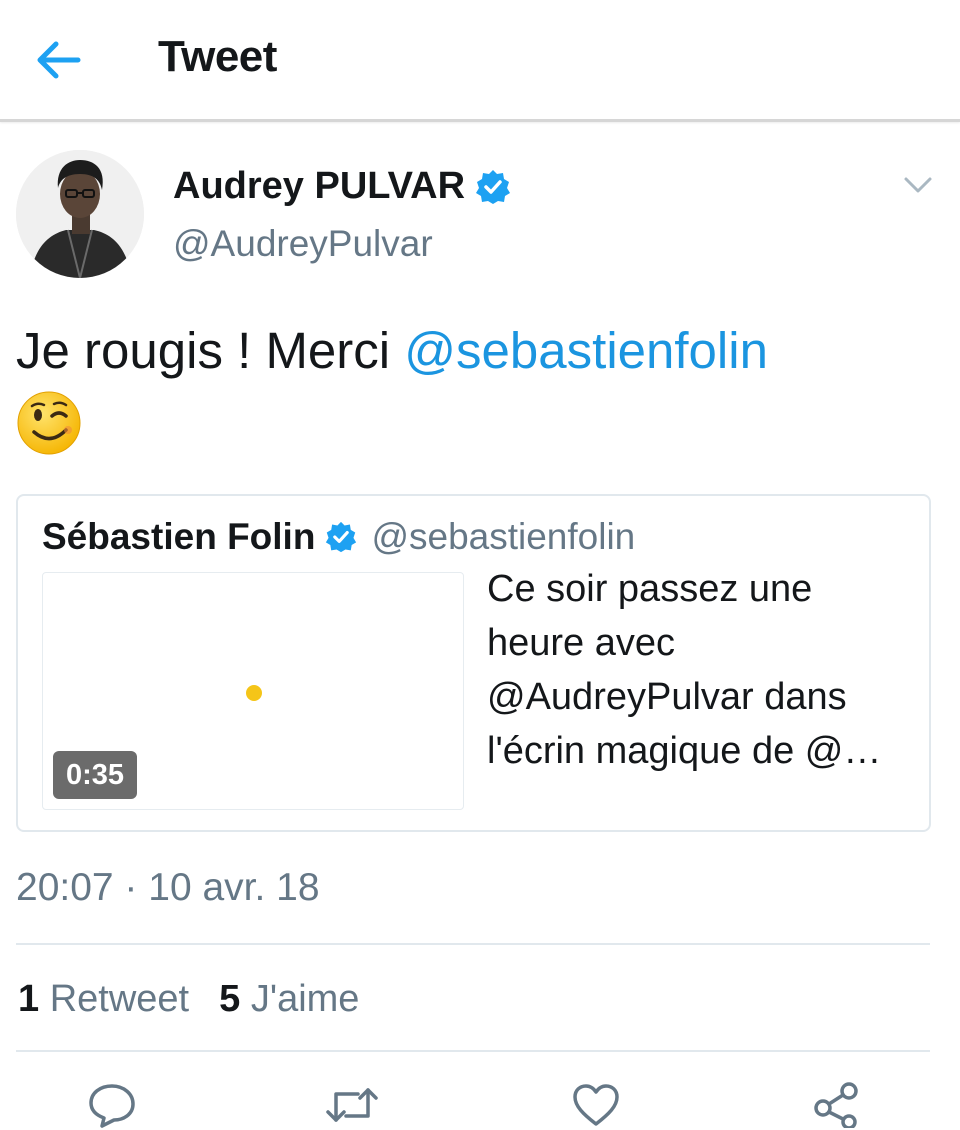 The image size is (960, 1130). I want to click on retweets-stat: 1 Retweet, so click(103, 999).